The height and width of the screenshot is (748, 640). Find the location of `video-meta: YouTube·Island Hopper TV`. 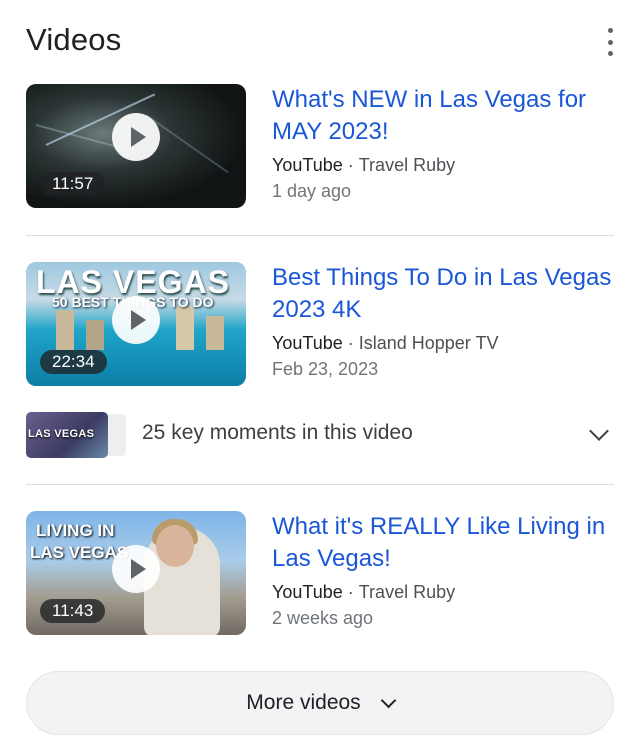

video-meta: YouTube·Island Hopper TV is located at coordinates (443, 343).